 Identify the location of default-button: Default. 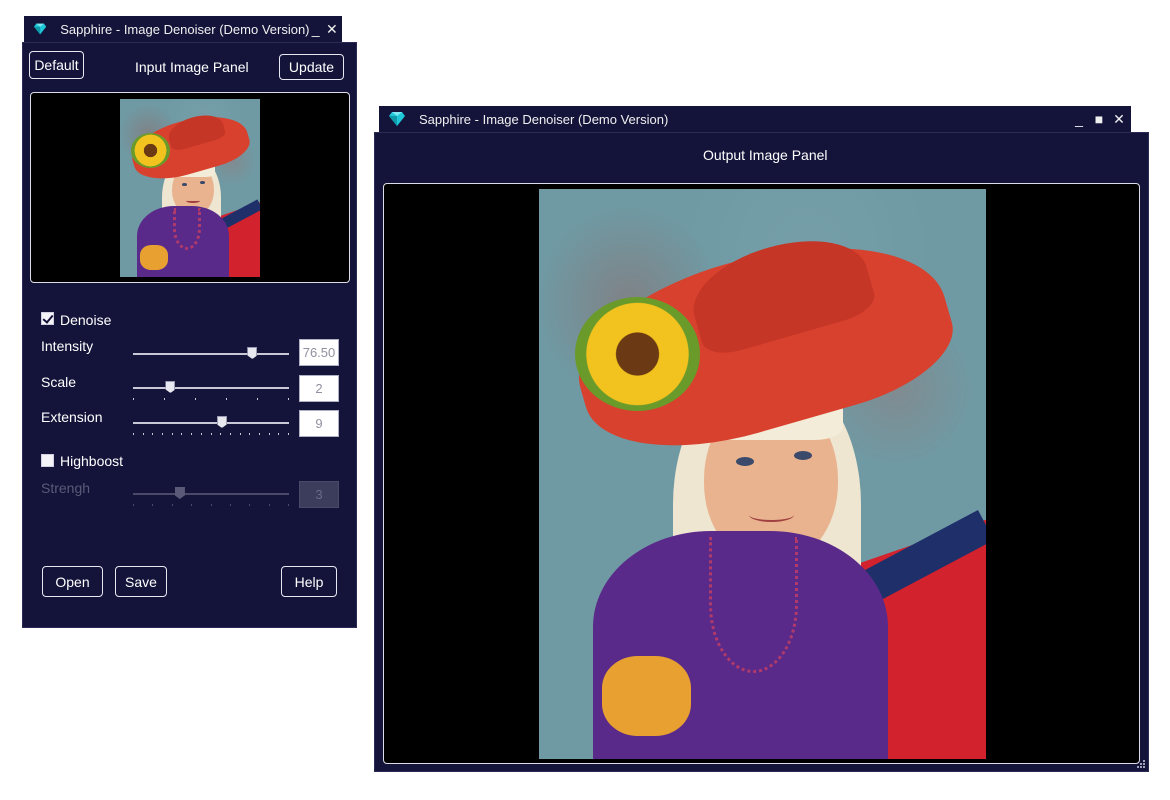
(56, 65).